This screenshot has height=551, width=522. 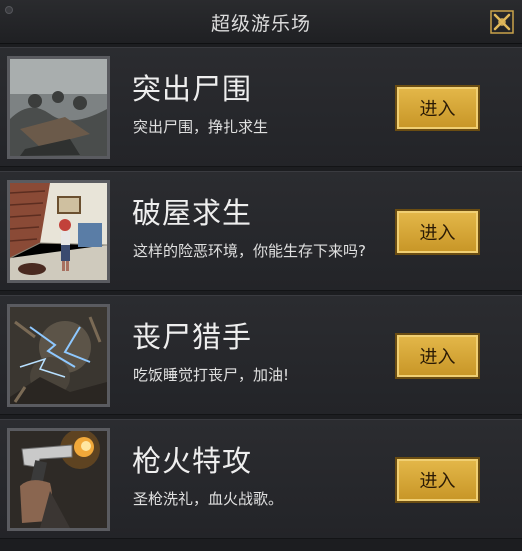 What do you see at coordinates (192, 89) in the screenshot?
I see `game-title: 突出尸围` at bounding box center [192, 89].